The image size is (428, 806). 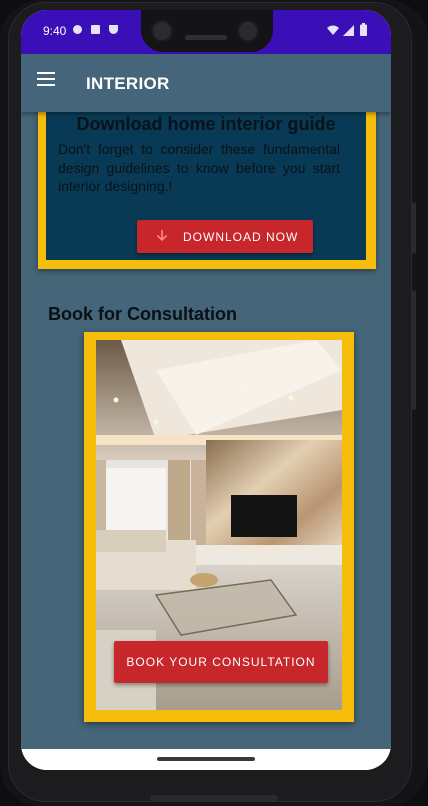 I want to click on power-button, so click(x=414, y=228).